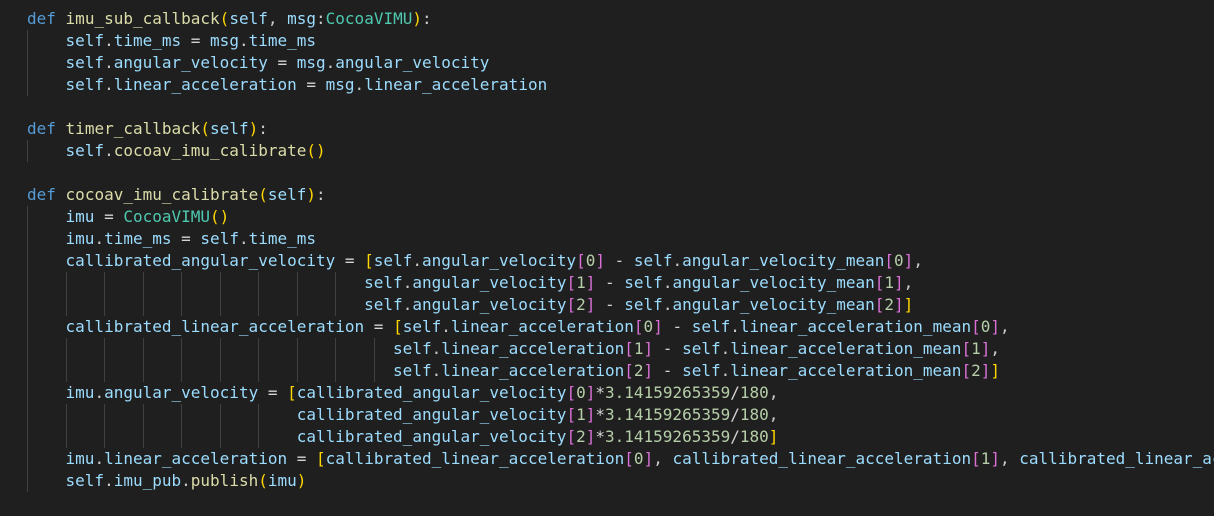  Describe the element at coordinates (620, 195) in the screenshot. I see `code-line: def cocoav_imu_calibrate(self):` at that location.